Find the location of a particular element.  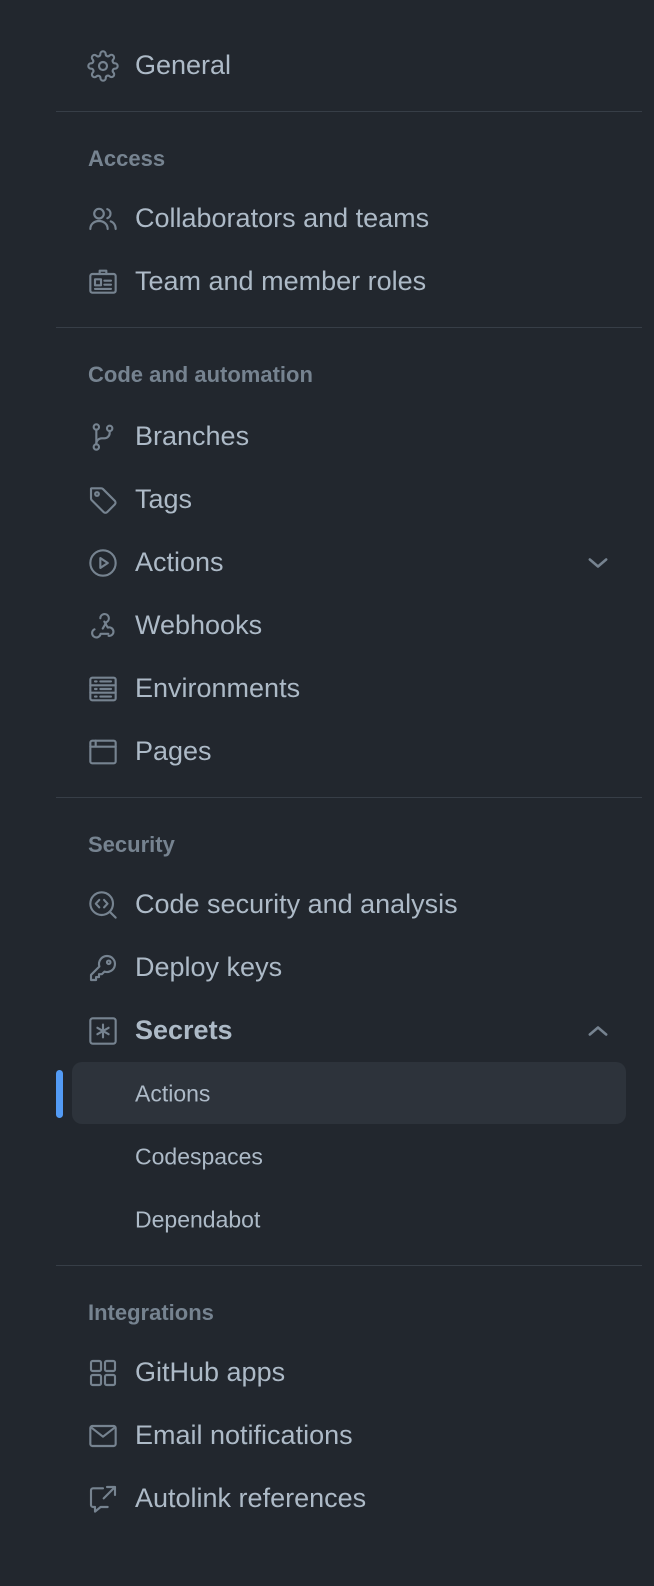

tag-icon is located at coordinates (103, 500).